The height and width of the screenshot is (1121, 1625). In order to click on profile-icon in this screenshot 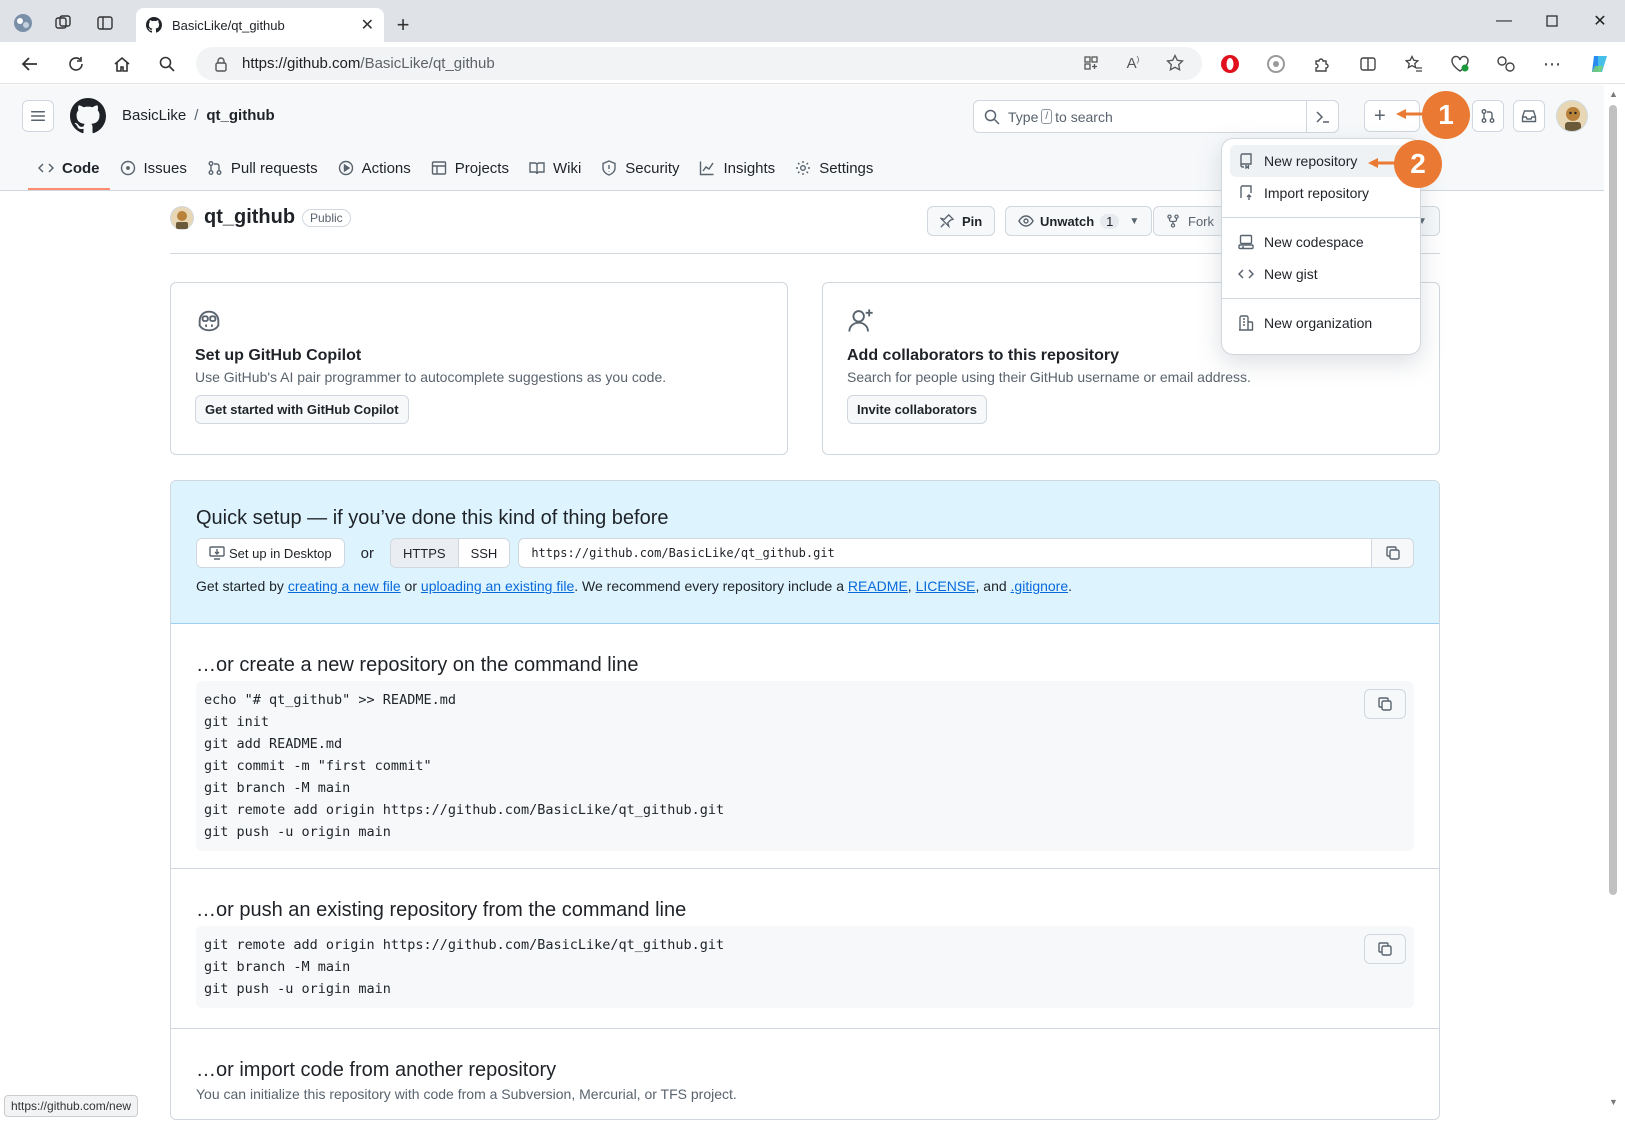, I will do `click(23, 23)`.